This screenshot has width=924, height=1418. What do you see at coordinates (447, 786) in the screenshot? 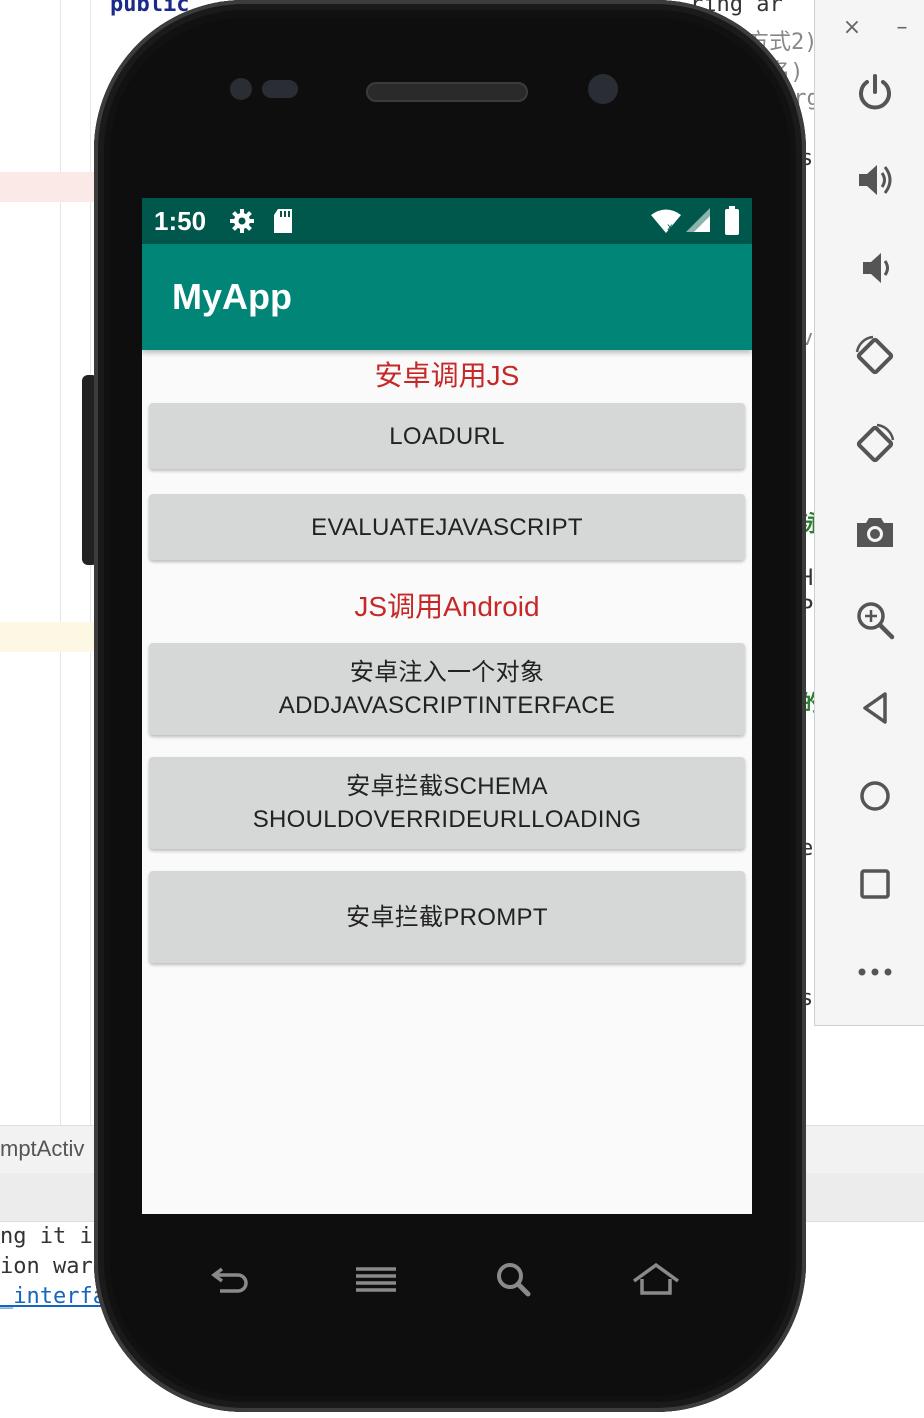
I see `button-label-line1: 安卓拦截SCHEMA` at bounding box center [447, 786].